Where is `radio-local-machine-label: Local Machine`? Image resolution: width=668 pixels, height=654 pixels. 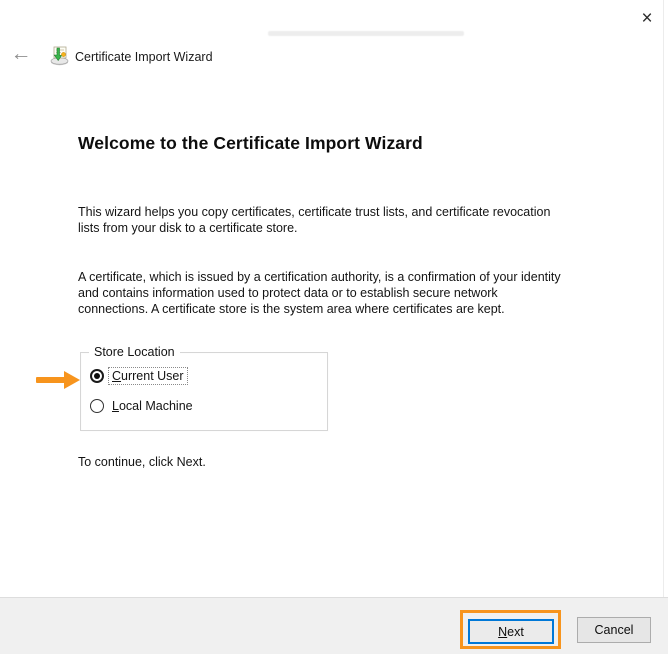 radio-local-machine-label: Local Machine is located at coordinates (152, 406).